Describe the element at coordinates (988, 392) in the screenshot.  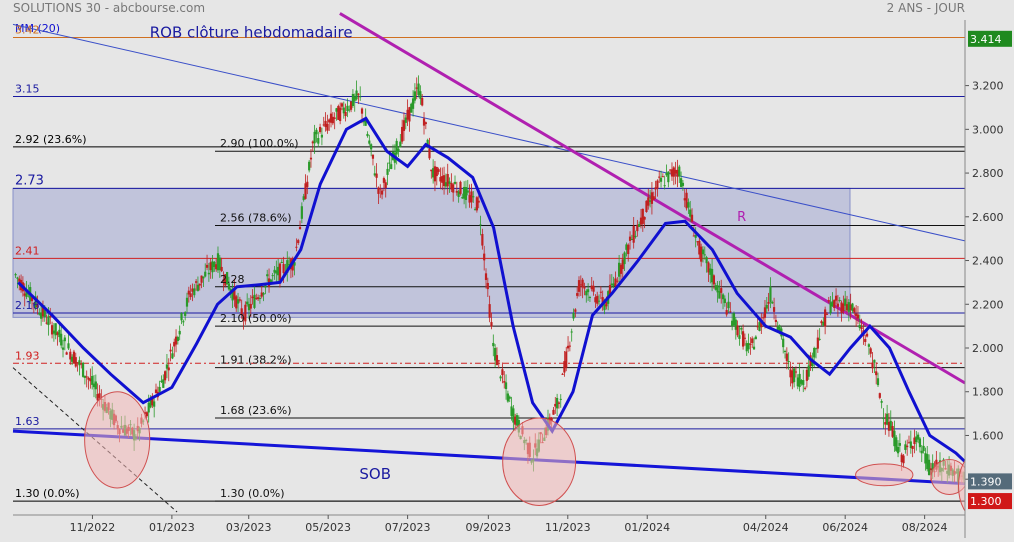
I see `y-tick-label: 1.800` at that location.